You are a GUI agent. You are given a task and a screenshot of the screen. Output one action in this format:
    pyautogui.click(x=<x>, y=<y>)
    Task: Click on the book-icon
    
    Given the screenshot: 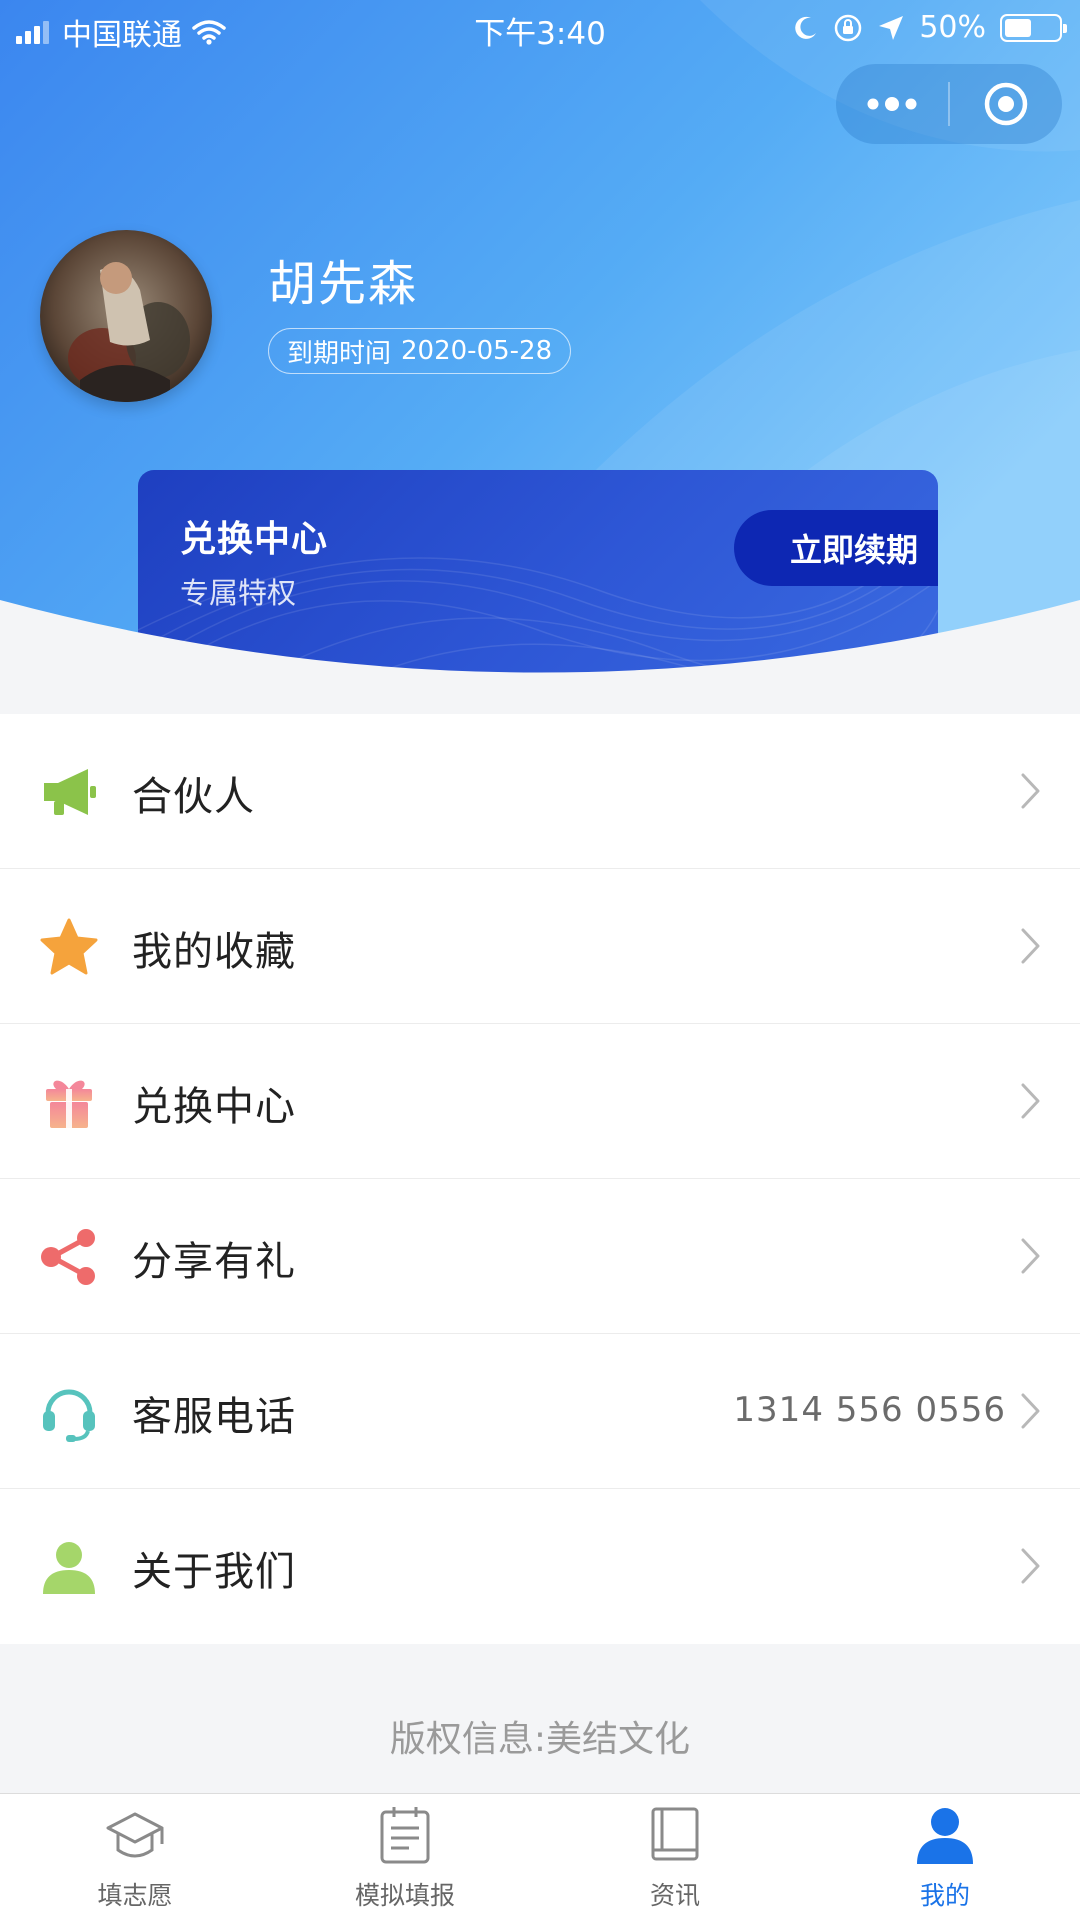 What is the action you would take?
    pyautogui.click(x=675, y=1834)
    